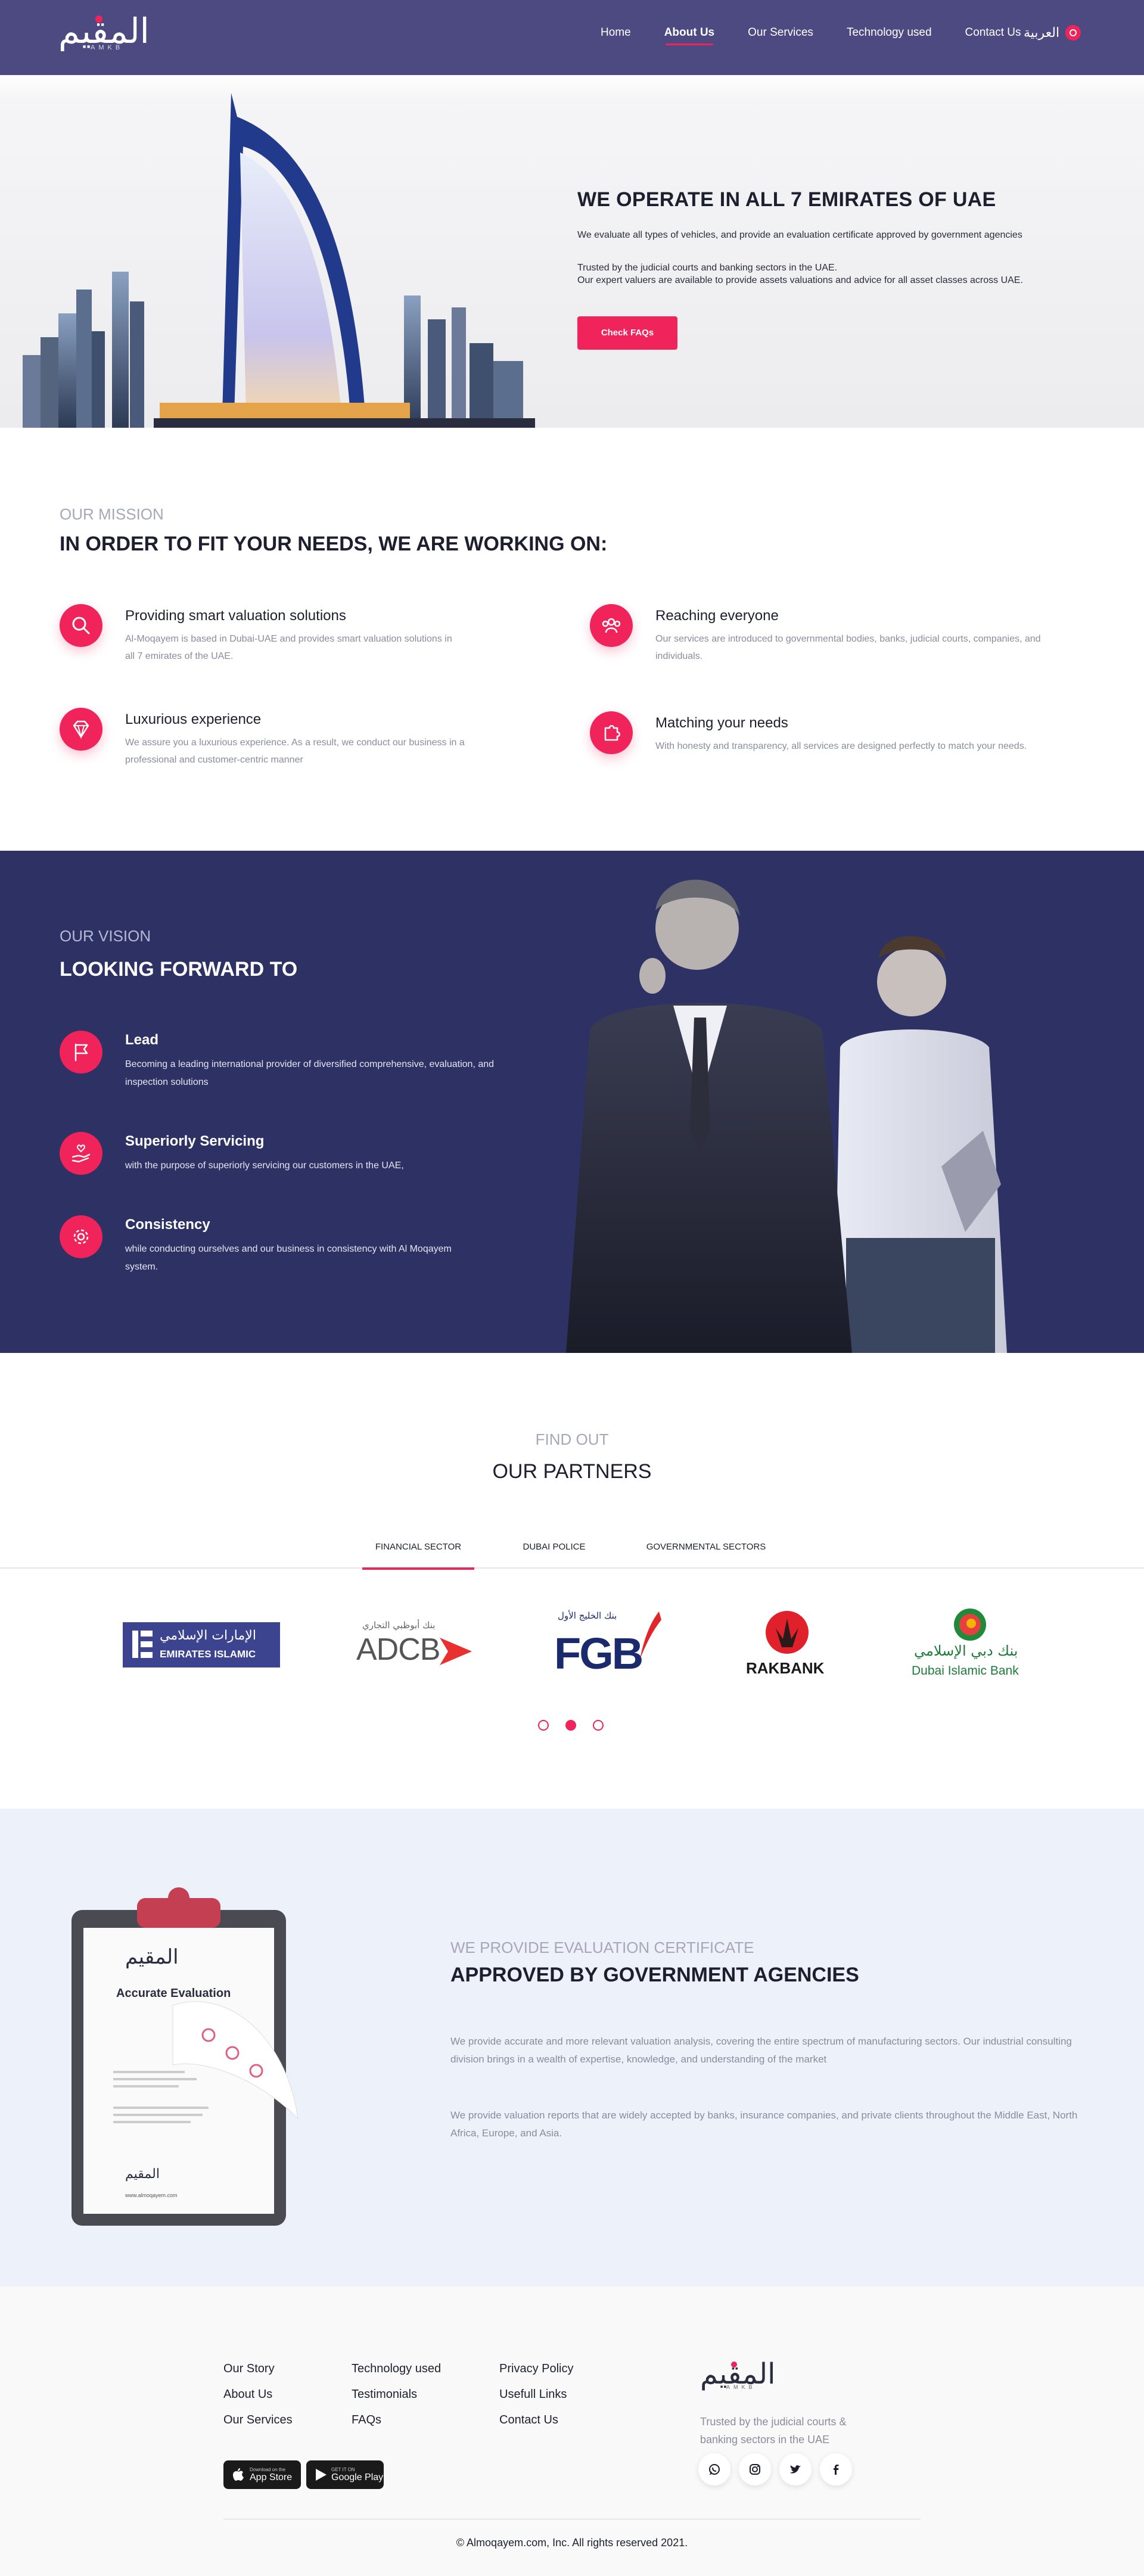 The height and width of the screenshot is (2576, 1144). Describe the element at coordinates (536, 2369) in the screenshot. I see `footer-link-privacy-policy: Privacy Policy` at that location.